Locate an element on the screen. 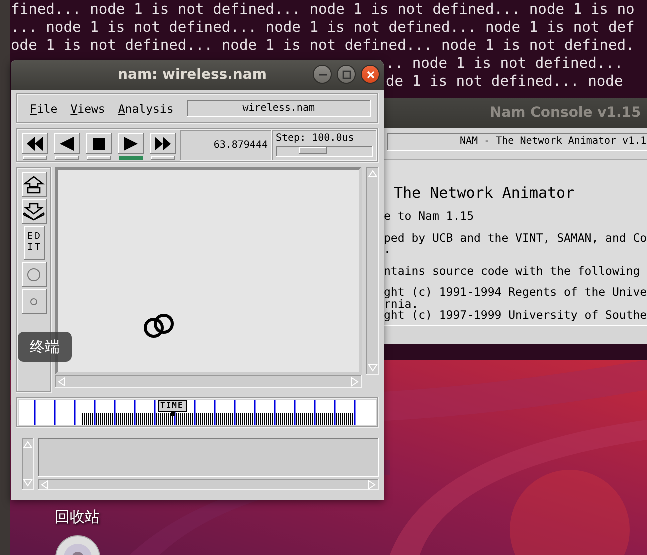 This screenshot has height=555, width=647. maximize-button is located at coordinates (346, 74).